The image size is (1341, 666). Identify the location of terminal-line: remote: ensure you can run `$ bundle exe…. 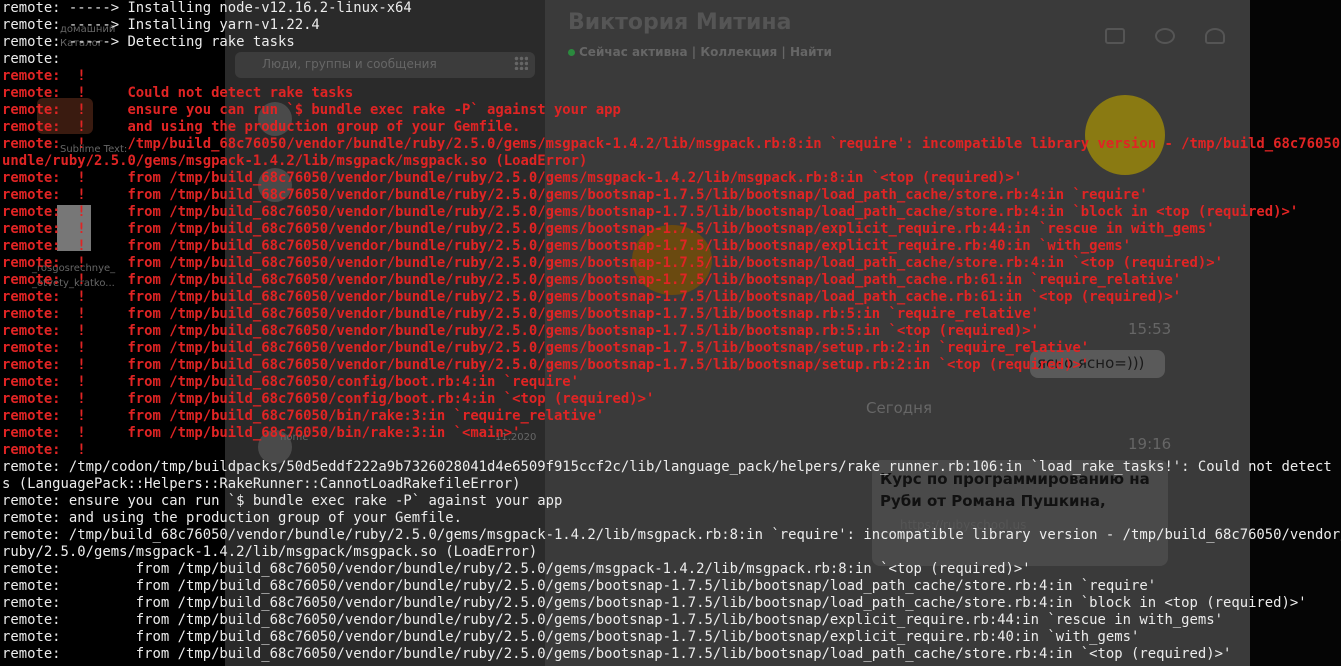
(282, 501).